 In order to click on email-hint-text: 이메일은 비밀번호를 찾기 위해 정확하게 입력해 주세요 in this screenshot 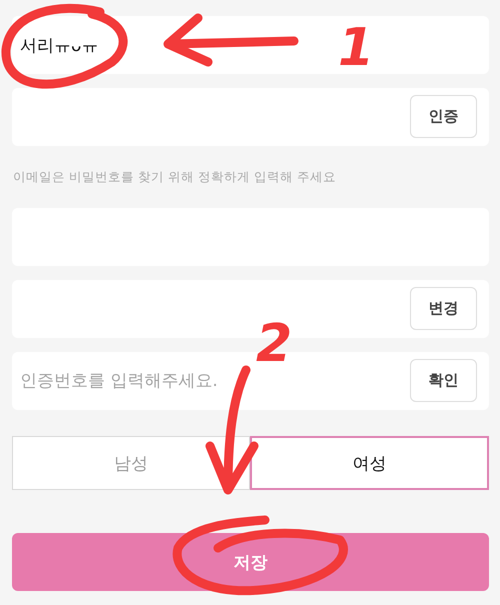, I will do `click(174, 177)`.